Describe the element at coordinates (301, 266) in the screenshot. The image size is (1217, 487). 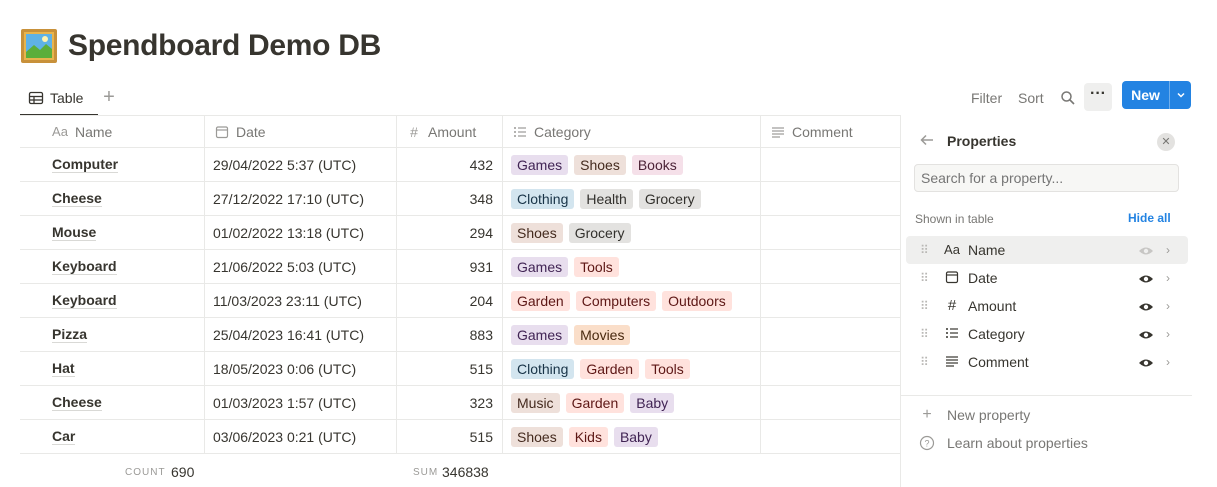
I see `cell-date: 21/06/2022 5:03 (UTC)` at that location.